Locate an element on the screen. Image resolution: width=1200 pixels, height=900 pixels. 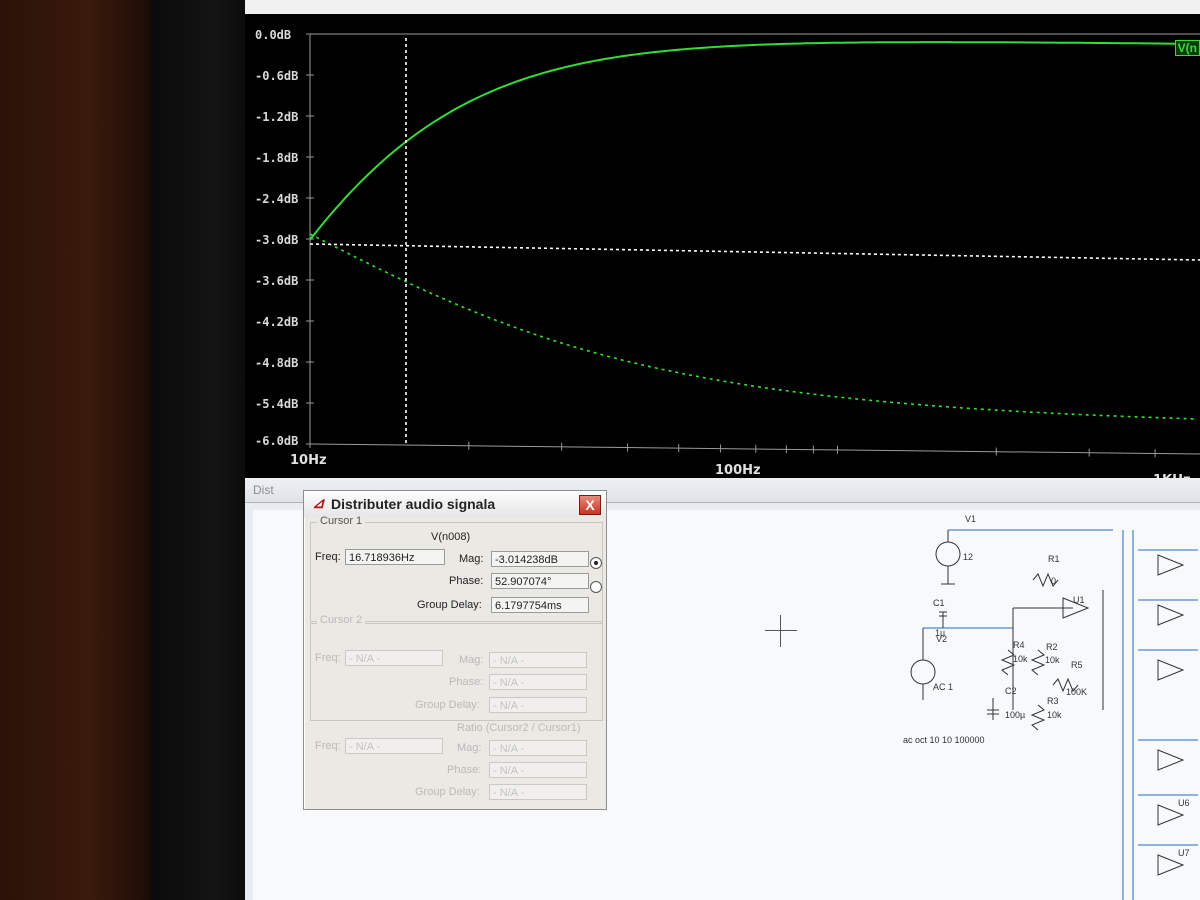
spice-directive: ac oct 10 10 100000 is located at coordinates (944, 740).